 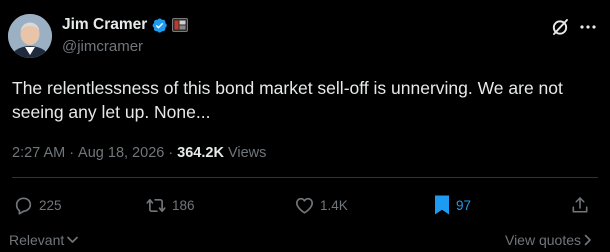 I want to click on chevron-right-icon, so click(x=587, y=240).